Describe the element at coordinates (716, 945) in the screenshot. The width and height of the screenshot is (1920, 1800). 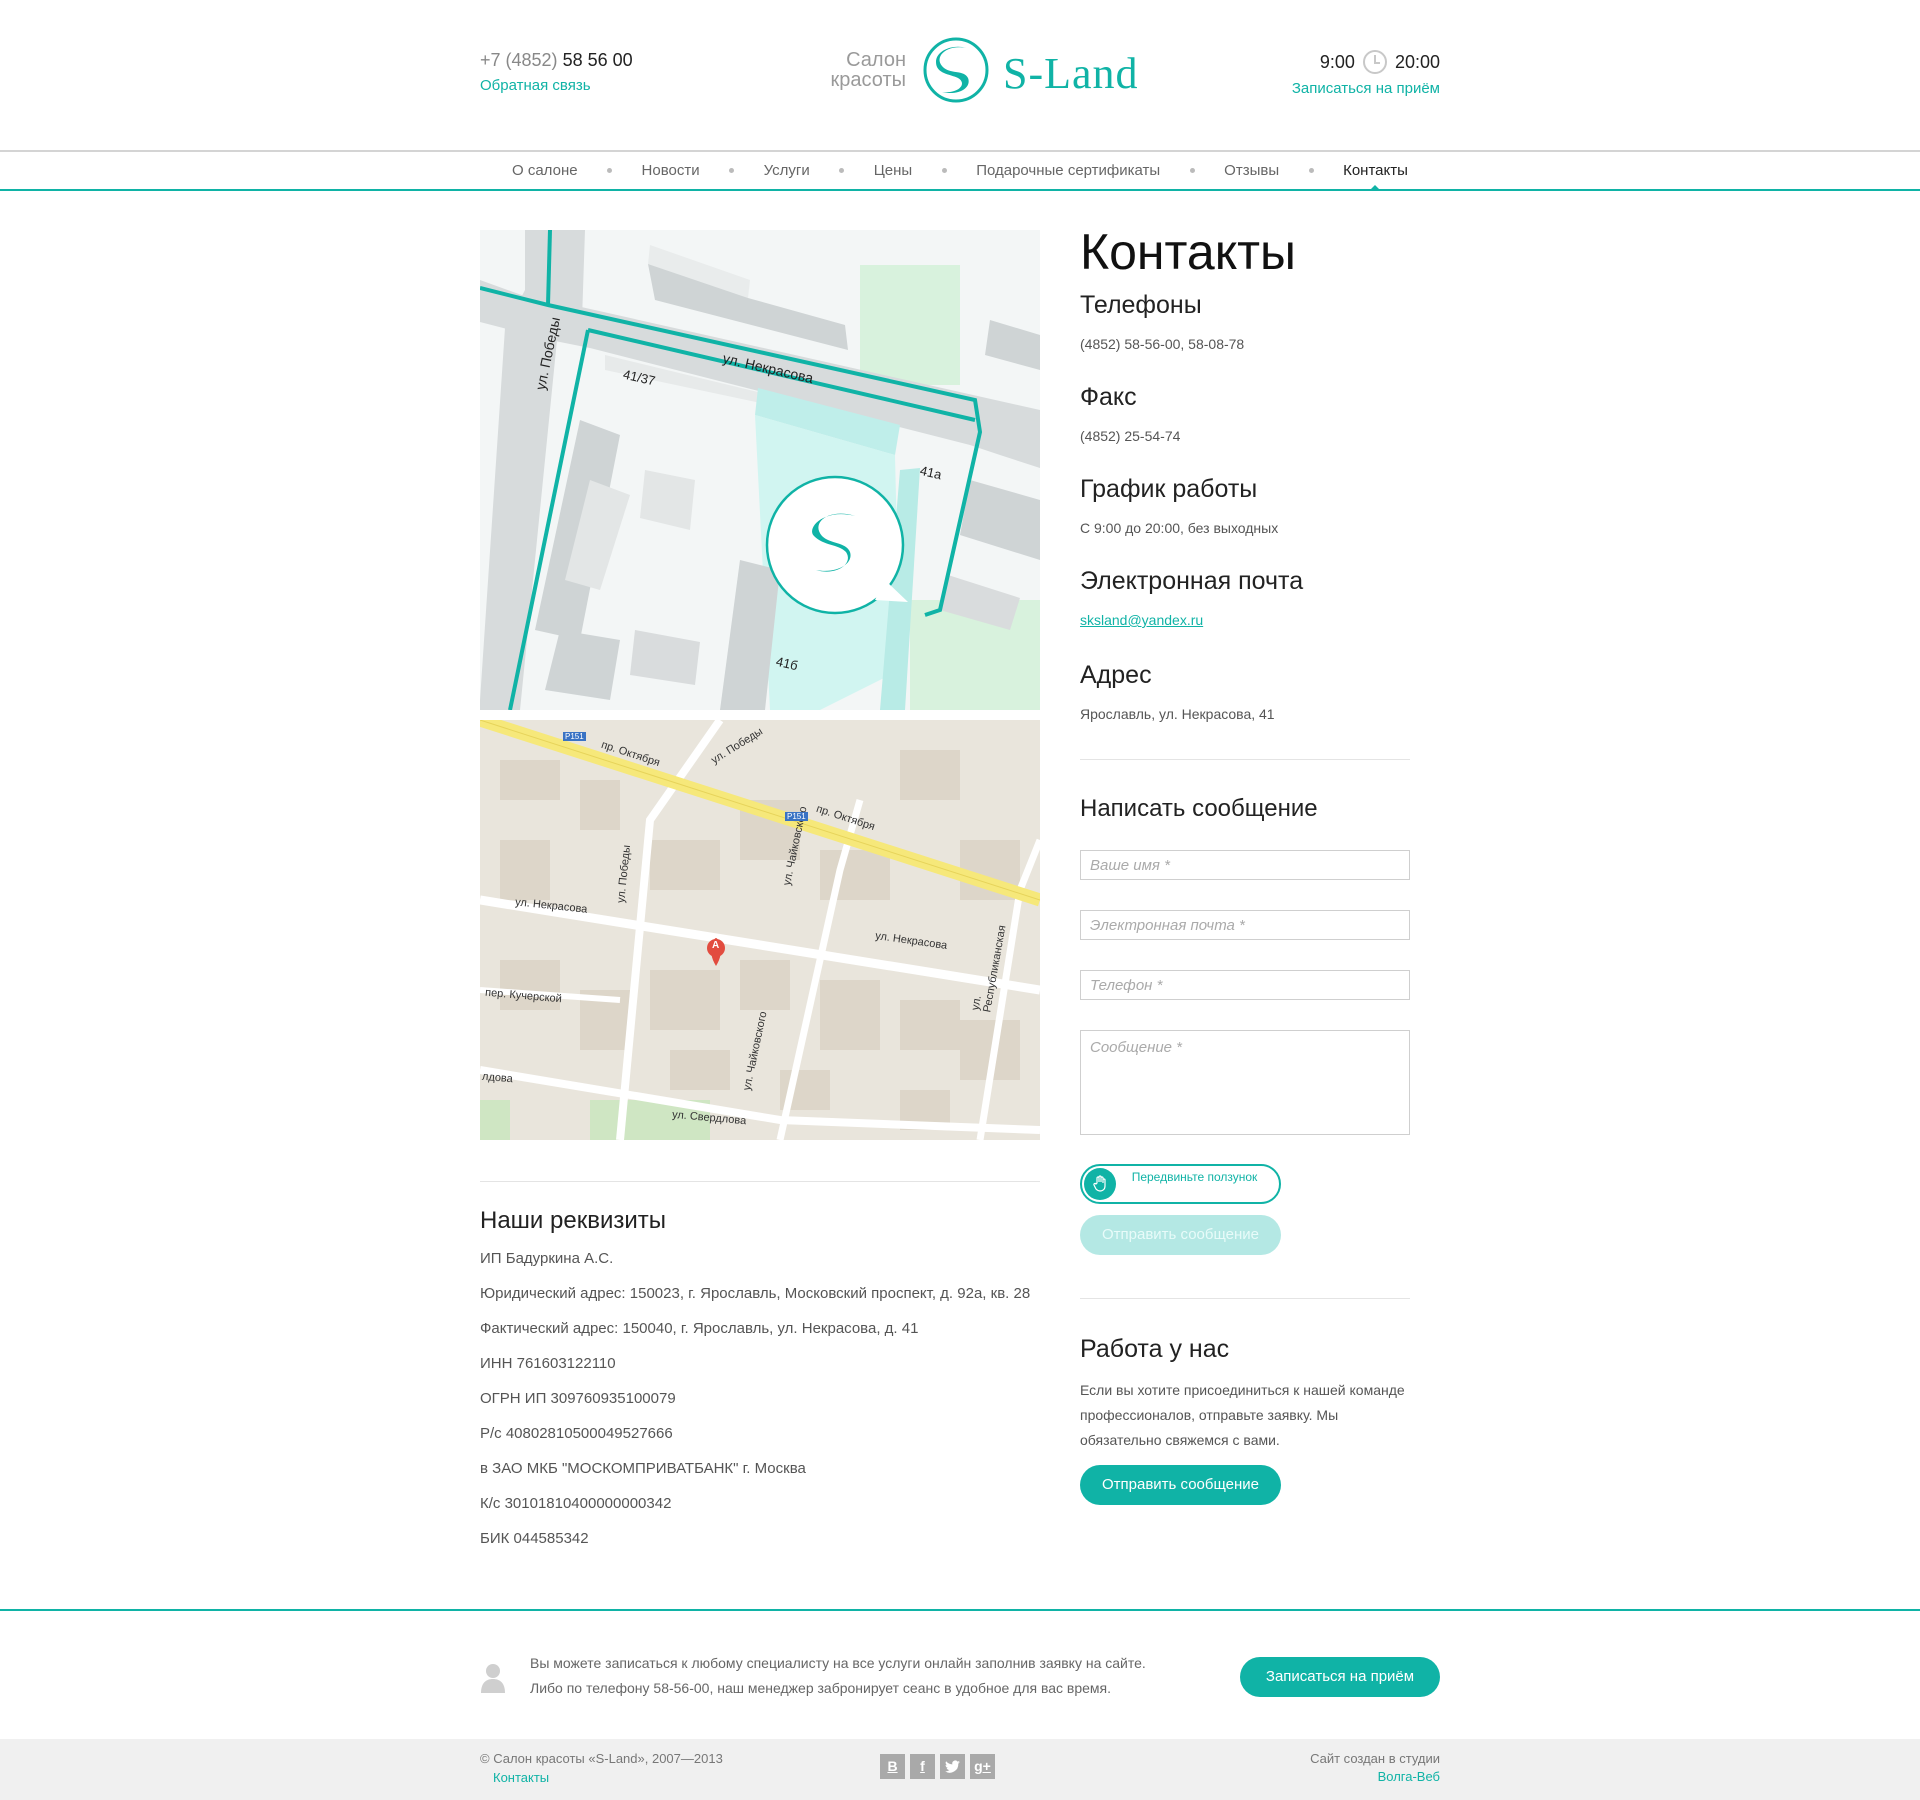
I see `map-marker-label: A` at that location.